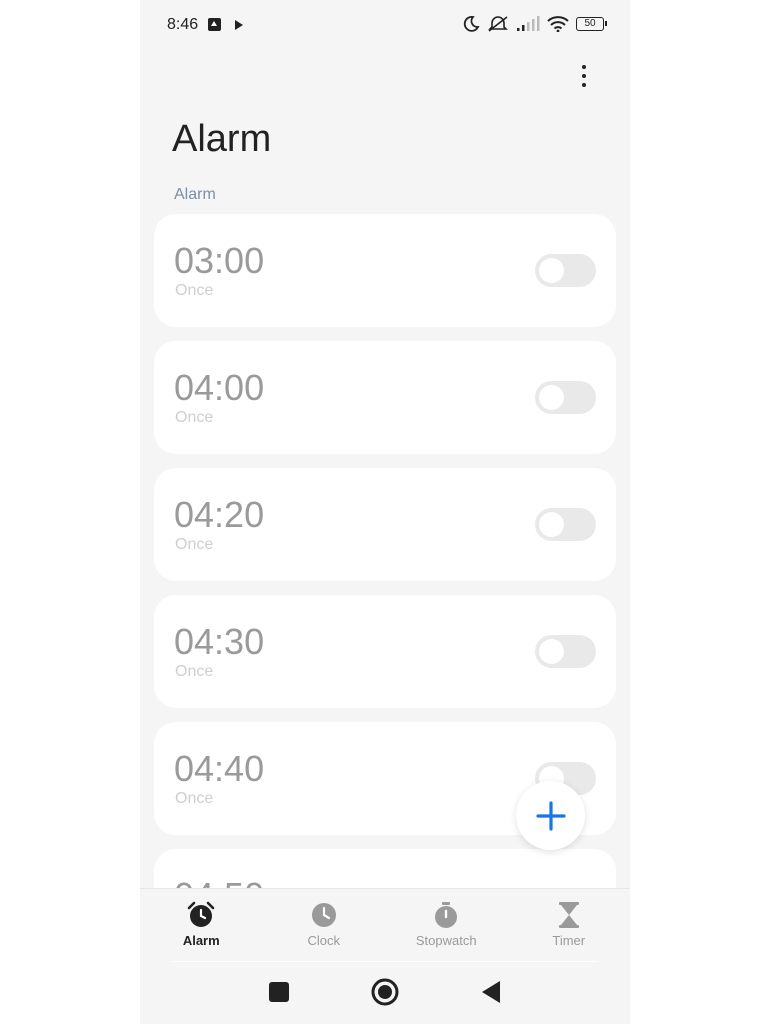  I want to click on wifi-icon, so click(558, 24).